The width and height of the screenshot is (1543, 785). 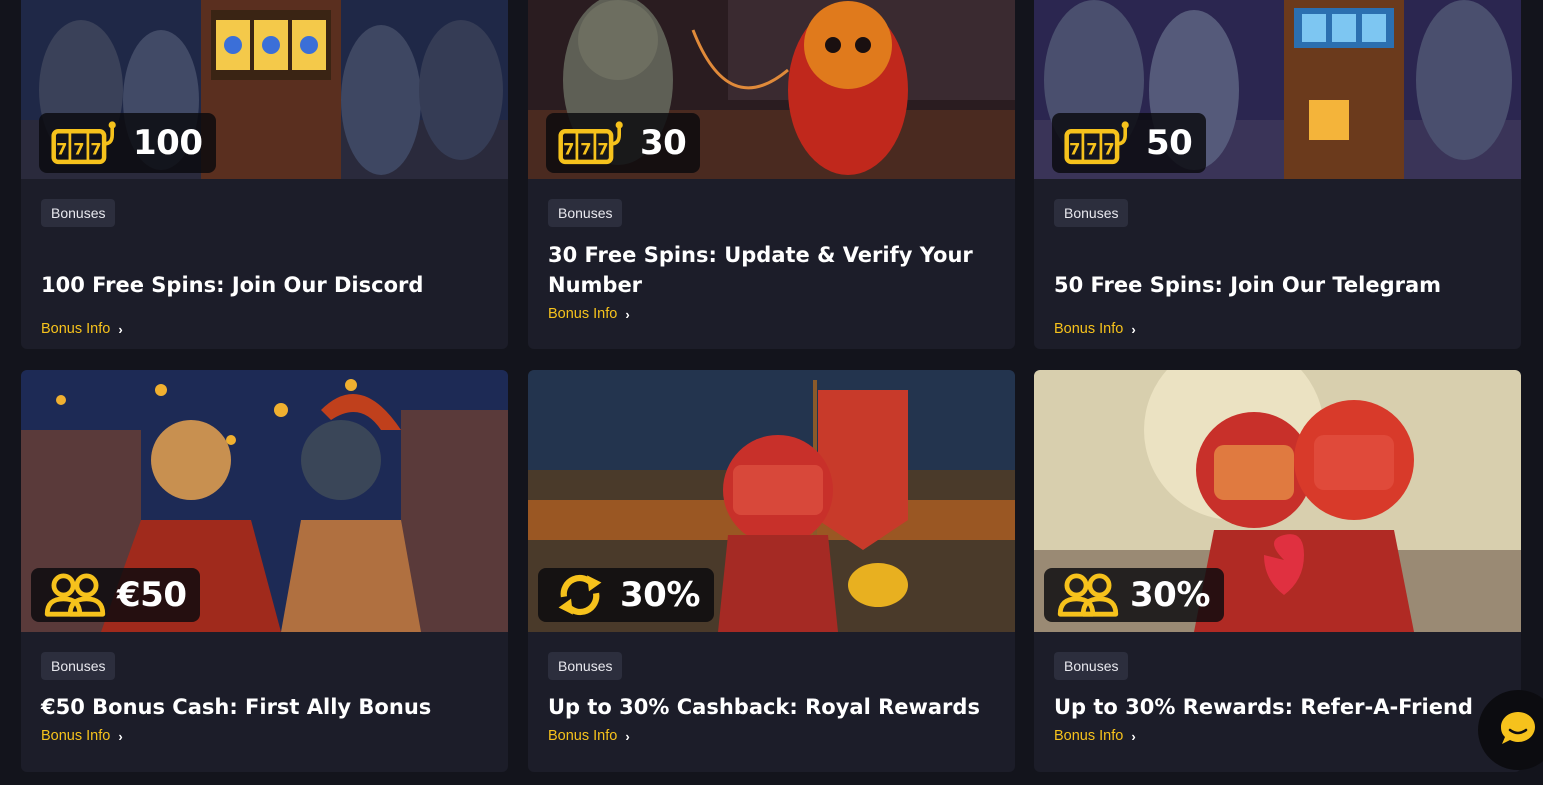 What do you see at coordinates (1518, 730) in the screenshot?
I see `chat-bubble-icon` at bounding box center [1518, 730].